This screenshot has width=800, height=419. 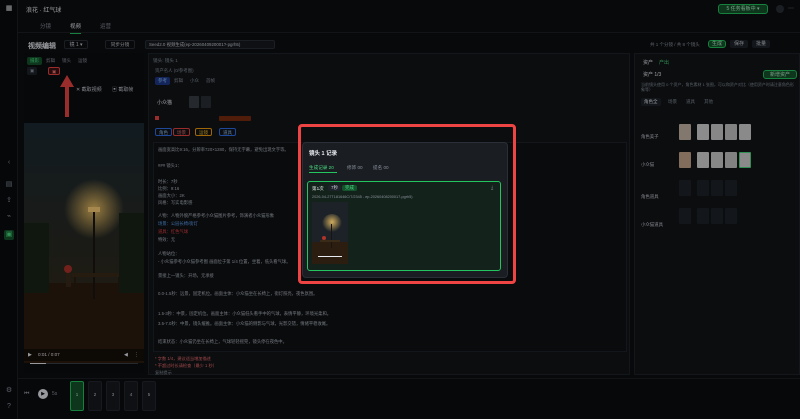 What do you see at coordinates (407, 204) in the screenshot?
I see `annotation-highlight` at bounding box center [407, 204].